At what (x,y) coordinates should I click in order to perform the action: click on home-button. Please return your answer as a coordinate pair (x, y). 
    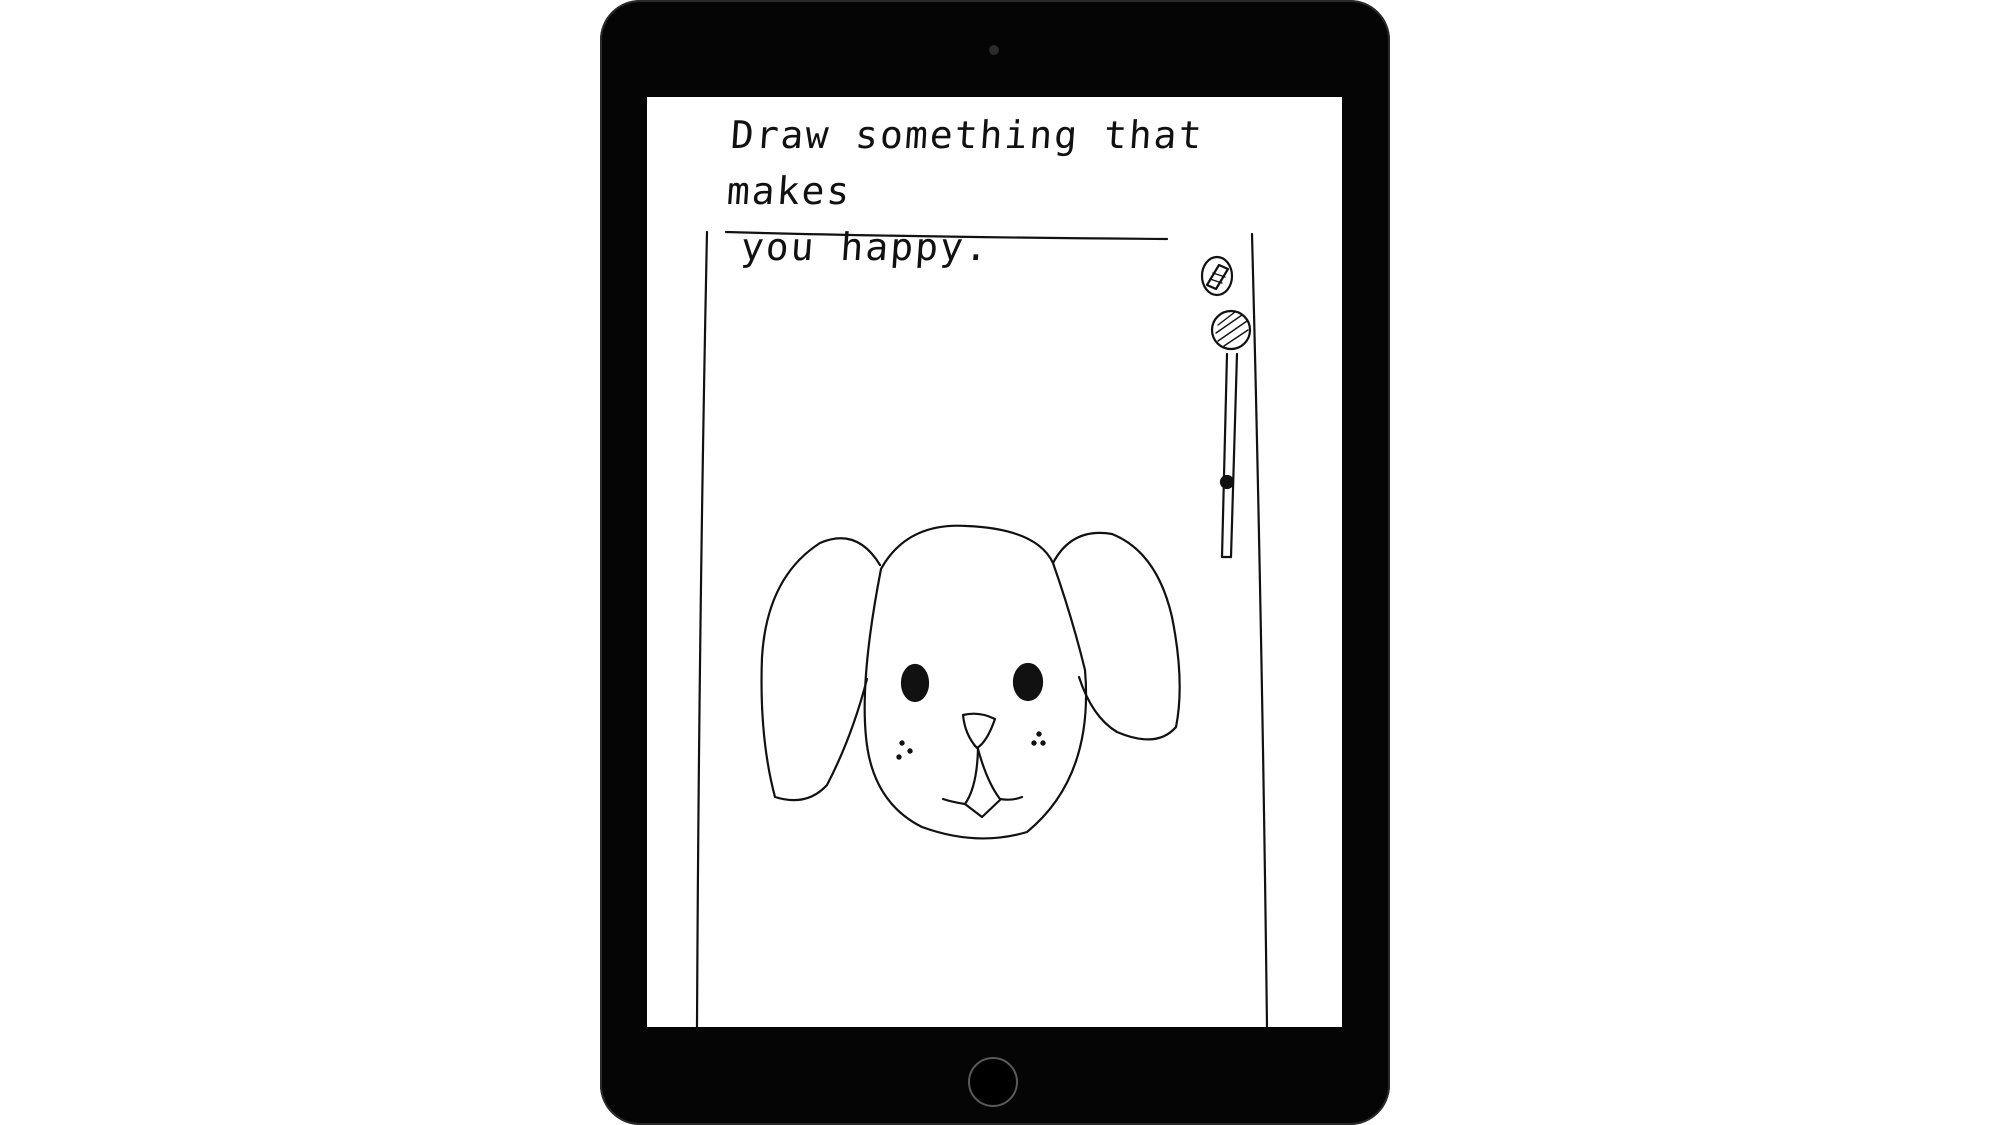
    Looking at the image, I should click on (993, 1082).